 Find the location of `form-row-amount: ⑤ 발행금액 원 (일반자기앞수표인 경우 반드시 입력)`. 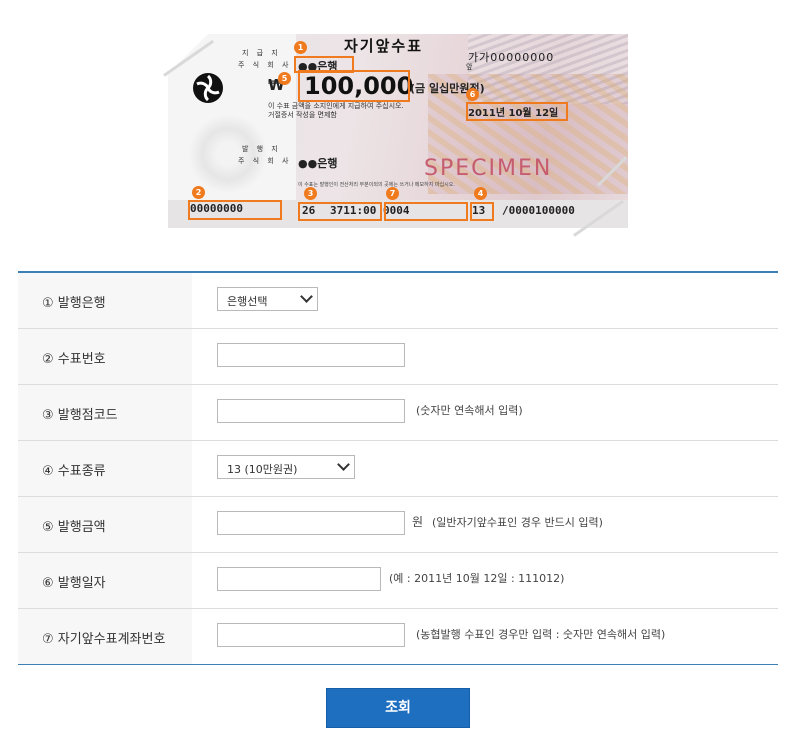

form-row-amount: ⑤ 발행금액 원 (일반자기앞수표인 경우 반드시 입력) is located at coordinates (398, 525).